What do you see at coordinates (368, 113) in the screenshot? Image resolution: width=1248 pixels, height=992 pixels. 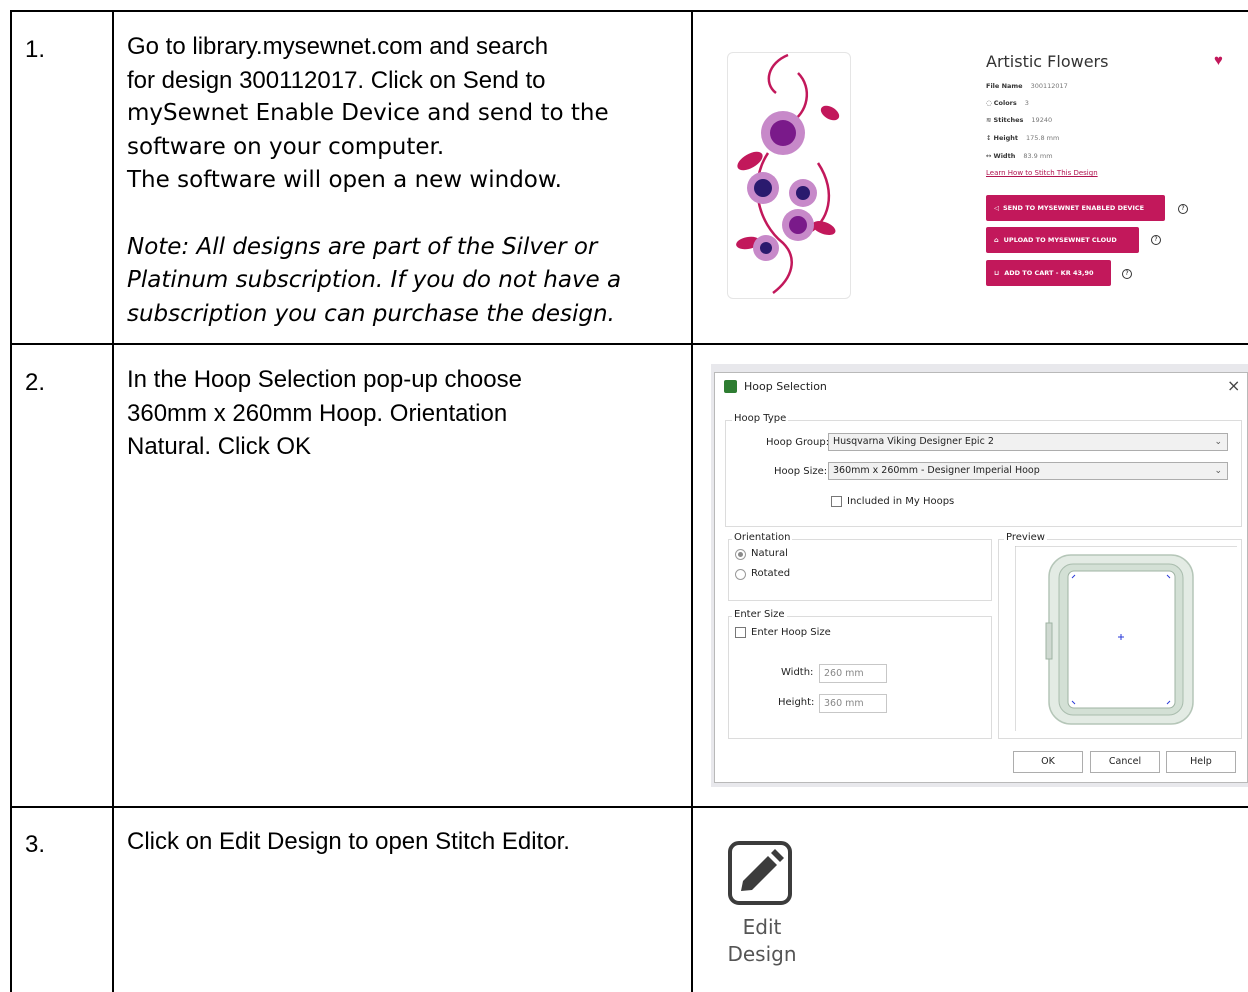 I see `instruction-line: mySewnet Enable Device and send to the` at bounding box center [368, 113].